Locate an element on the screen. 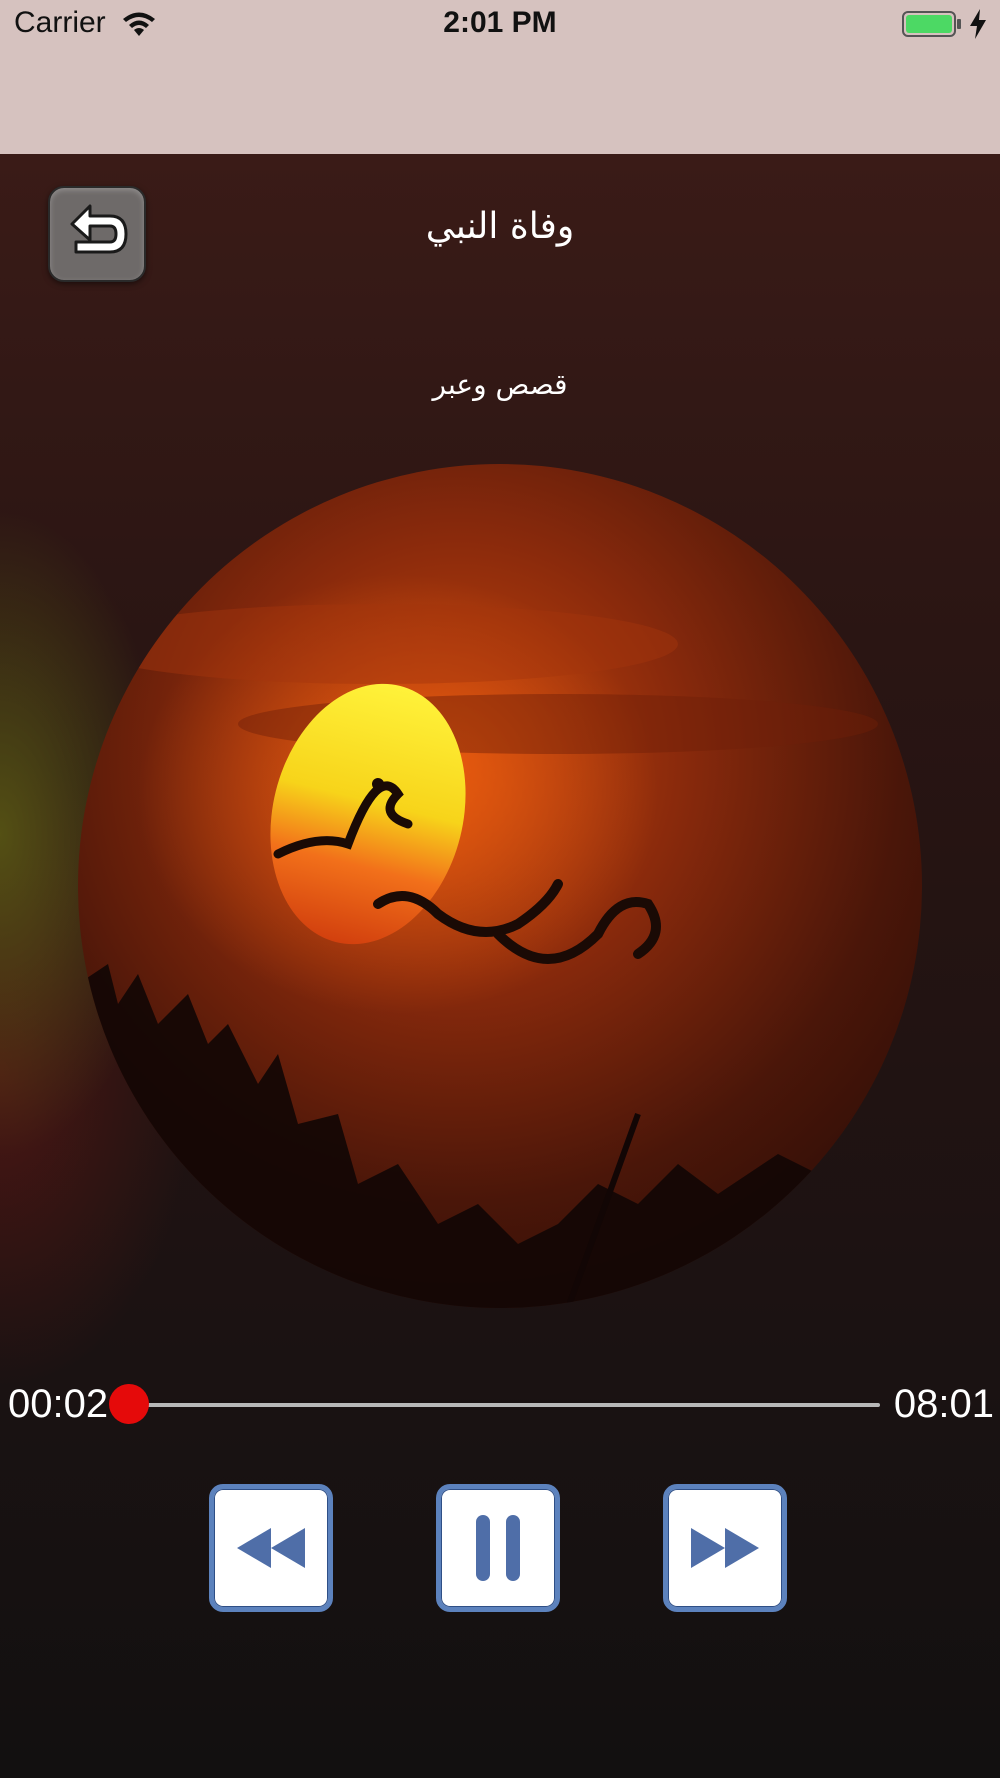 The image size is (1000, 1778). status-bar: Carrier 2:01 PM is located at coordinates (500, 77).